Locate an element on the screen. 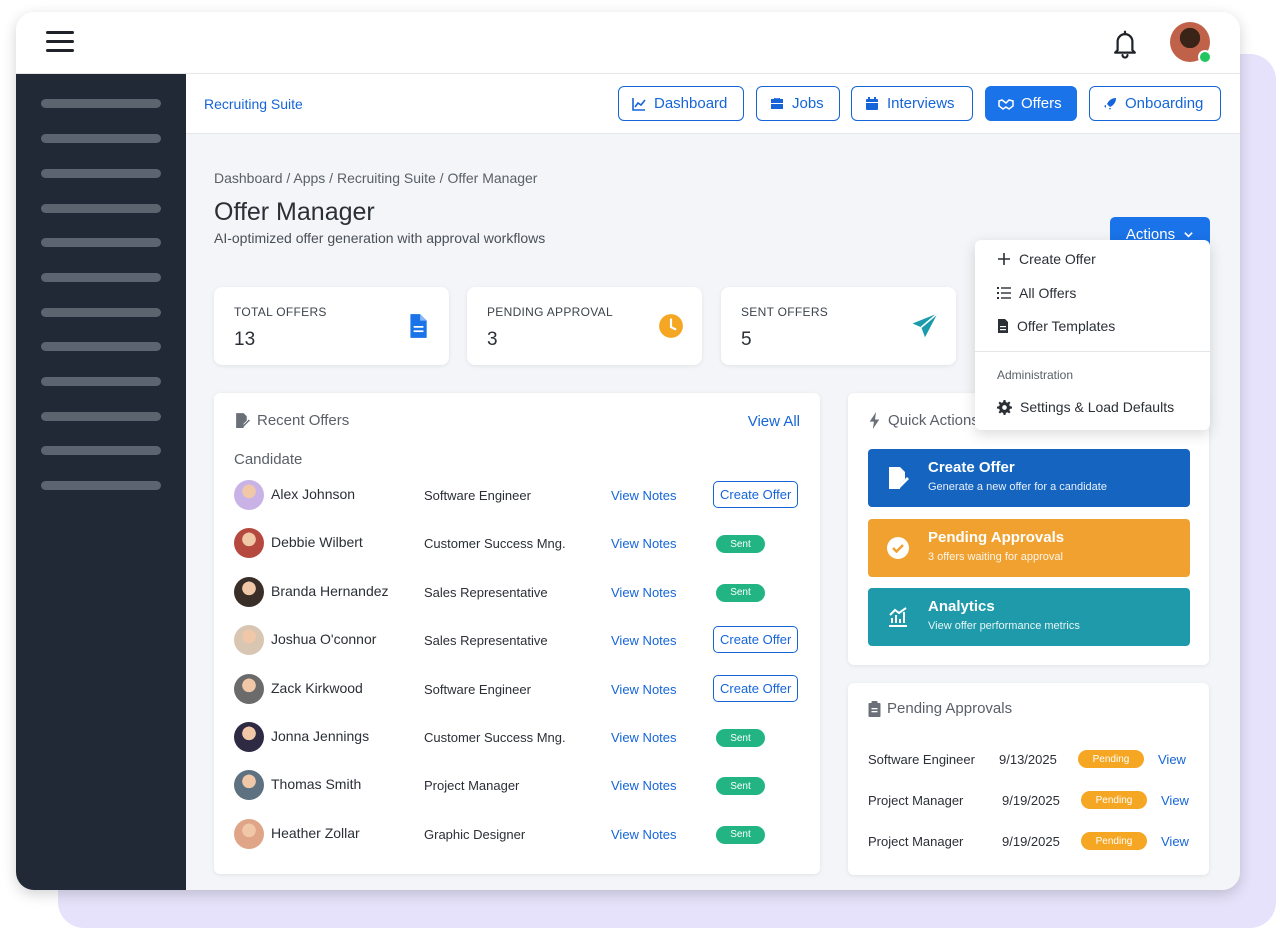  candidate-role: Sales Representative is located at coordinates (486, 641).